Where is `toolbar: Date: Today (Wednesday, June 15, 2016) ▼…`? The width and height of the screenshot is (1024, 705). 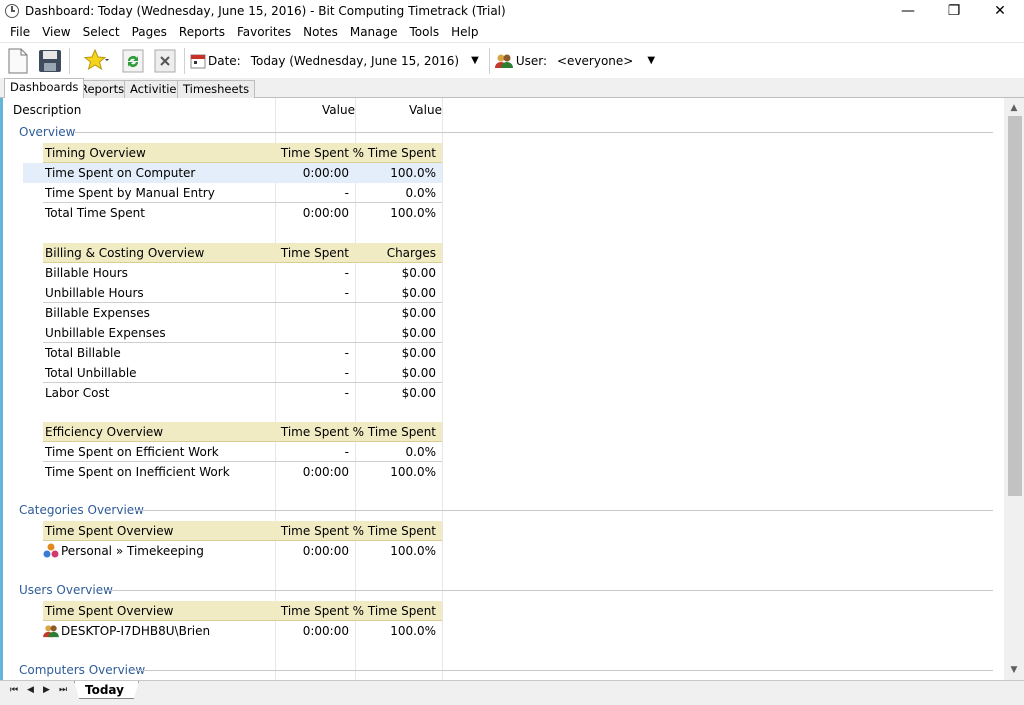 toolbar: Date: Today (Wednesday, June 15, 2016) ▼… is located at coordinates (512, 60).